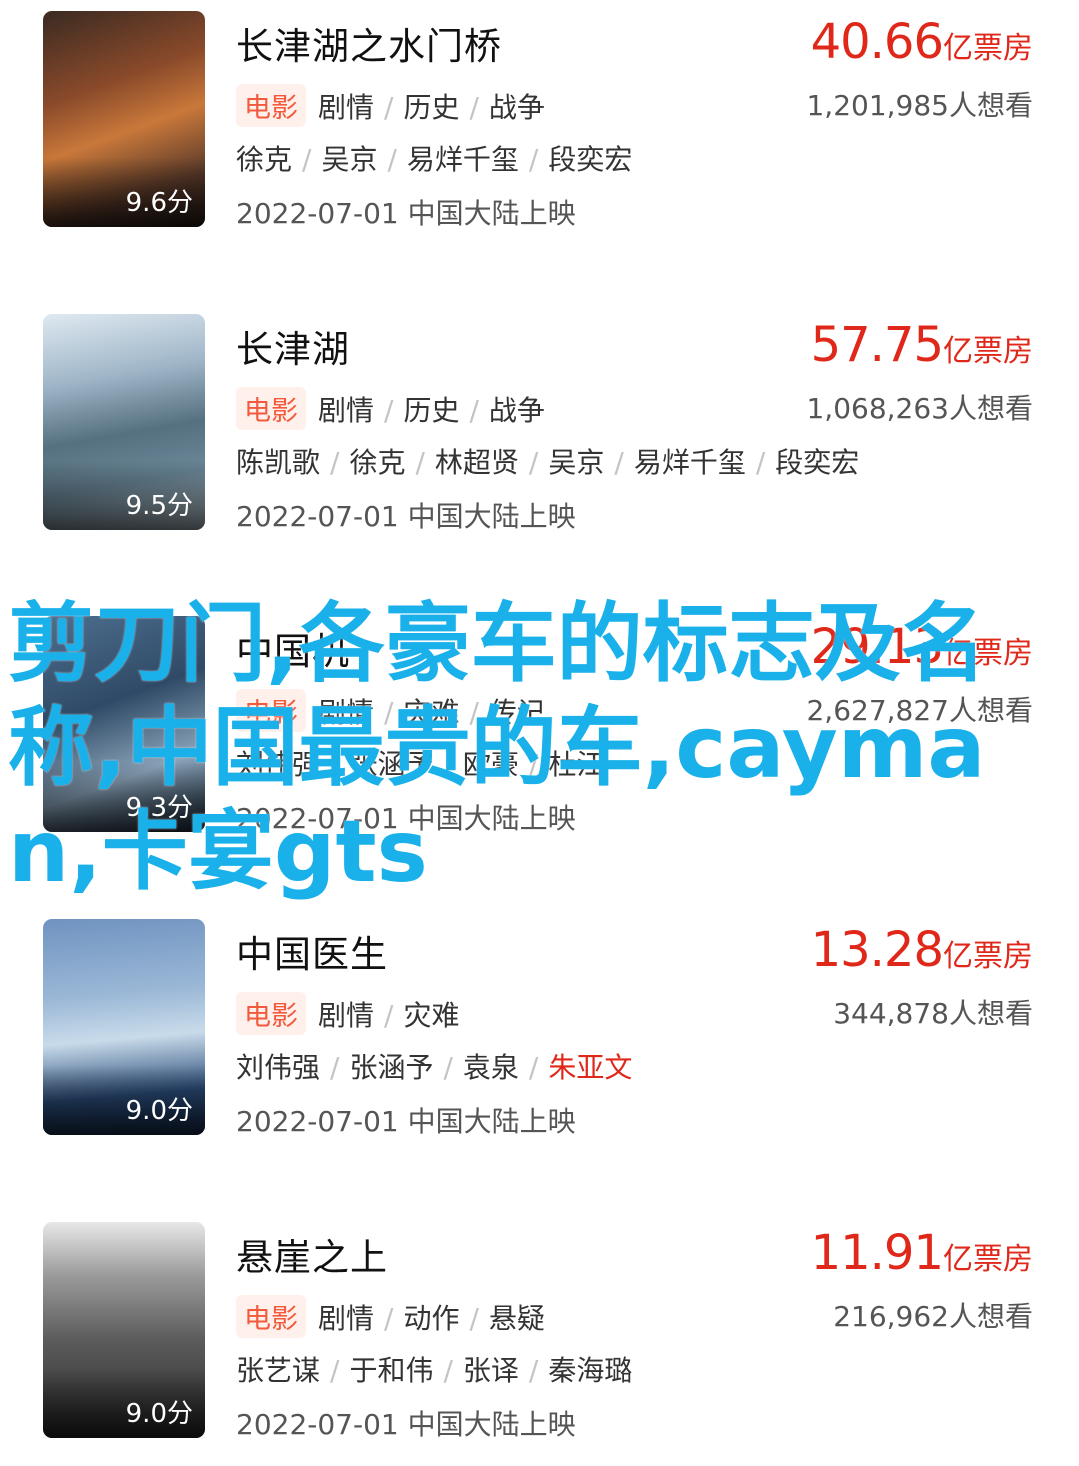 This screenshot has height=1466, width=1079. What do you see at coordinates (431, 1015) in the screenshot?
I see `genre-tag: 灾难` at bounding box center [431, 1015].